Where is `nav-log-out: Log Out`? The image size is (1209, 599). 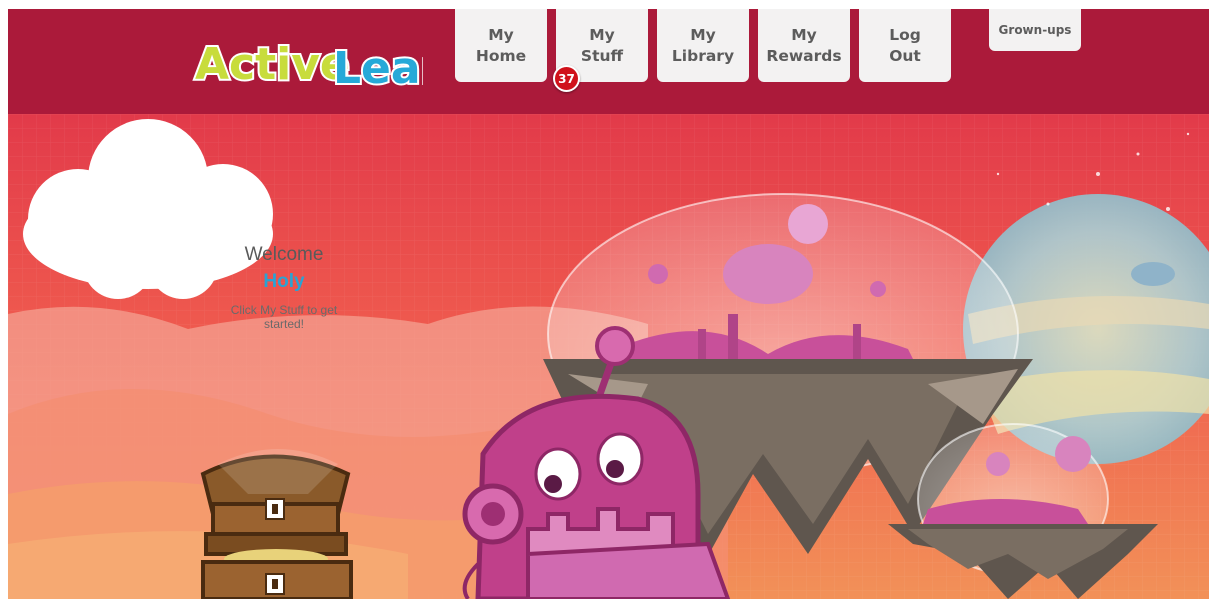 nav-log-out: Log Out is located at coordinates (905, 45).